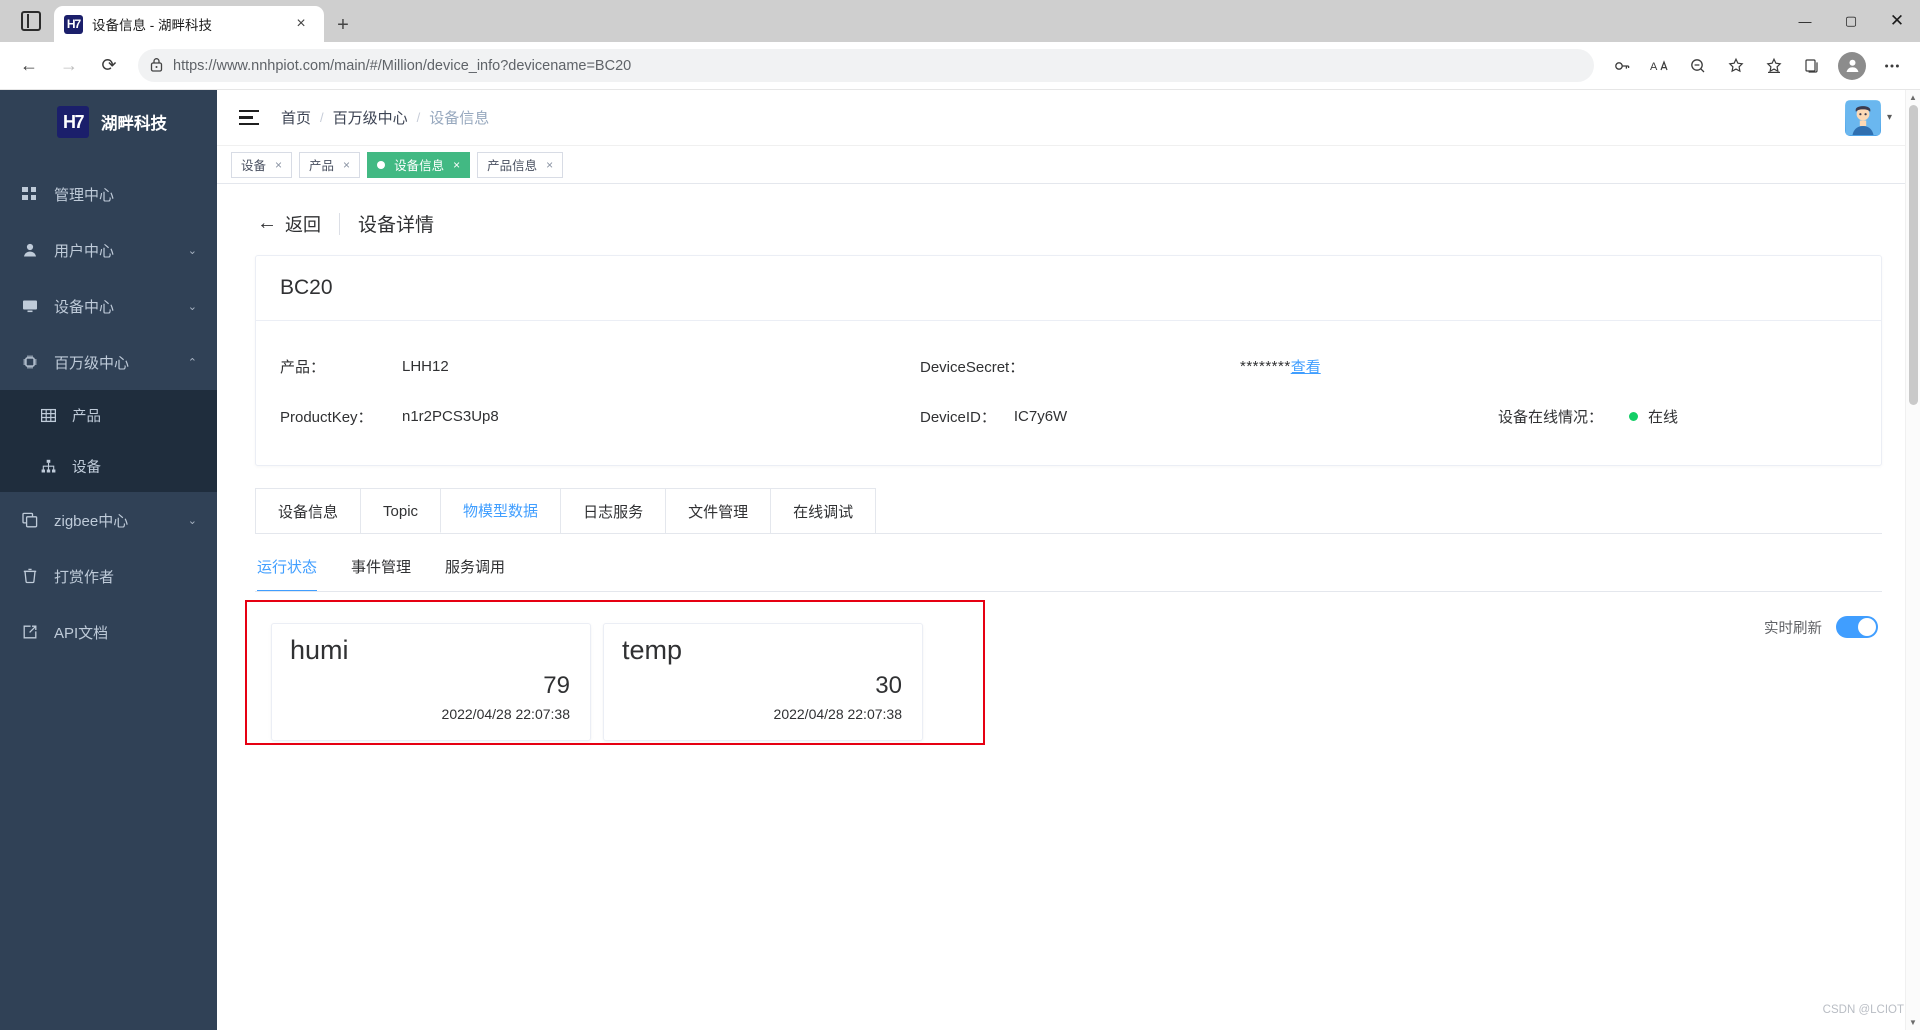 The height and width of the screenshot is (1030, 1920). What do you see at coordinates (1774, 66) in the screenshot?
I see `favorites-icon` at bounding box center [1774, 66].